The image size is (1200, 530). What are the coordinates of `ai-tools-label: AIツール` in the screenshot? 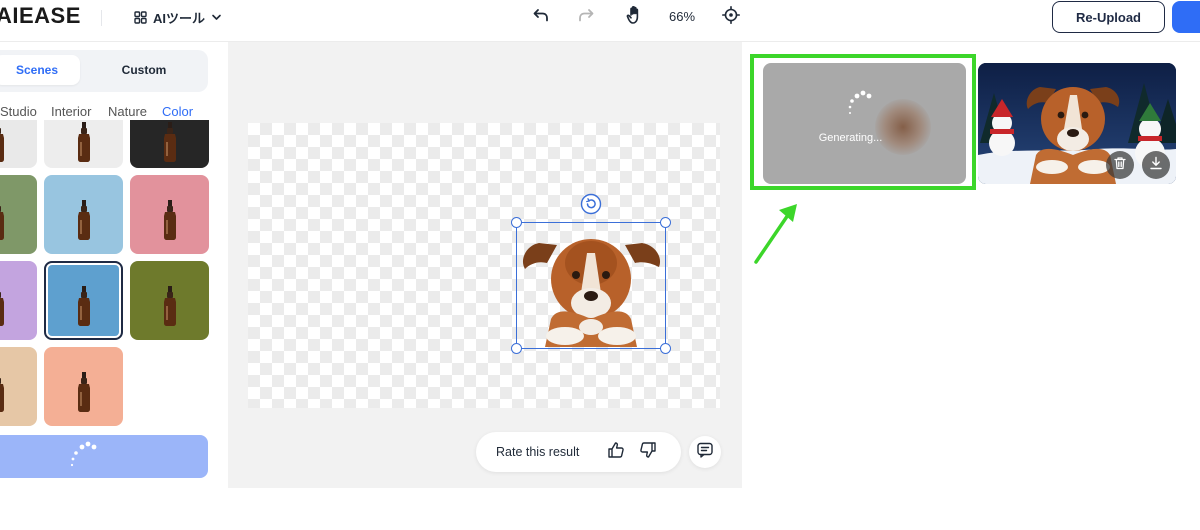 It's located at (179, 18).